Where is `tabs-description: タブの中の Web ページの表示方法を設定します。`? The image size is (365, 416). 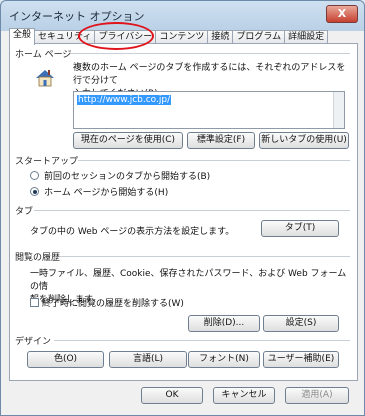 tabs-description: タブの中の Web ページの表示方法を設定します。 is located at coordinates (132, 232).